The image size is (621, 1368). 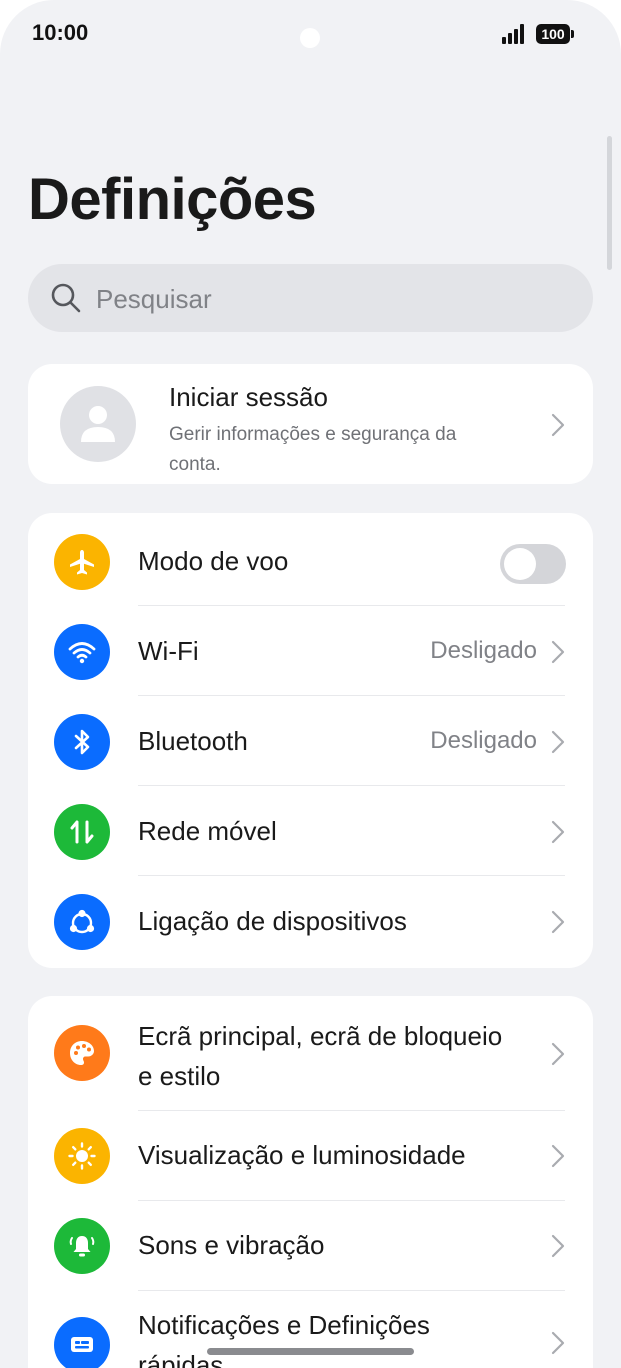 What do you see at coordinates (172, 199) in the screenshot?
I see `page-title: Definições` at bounding box center [172, 199].